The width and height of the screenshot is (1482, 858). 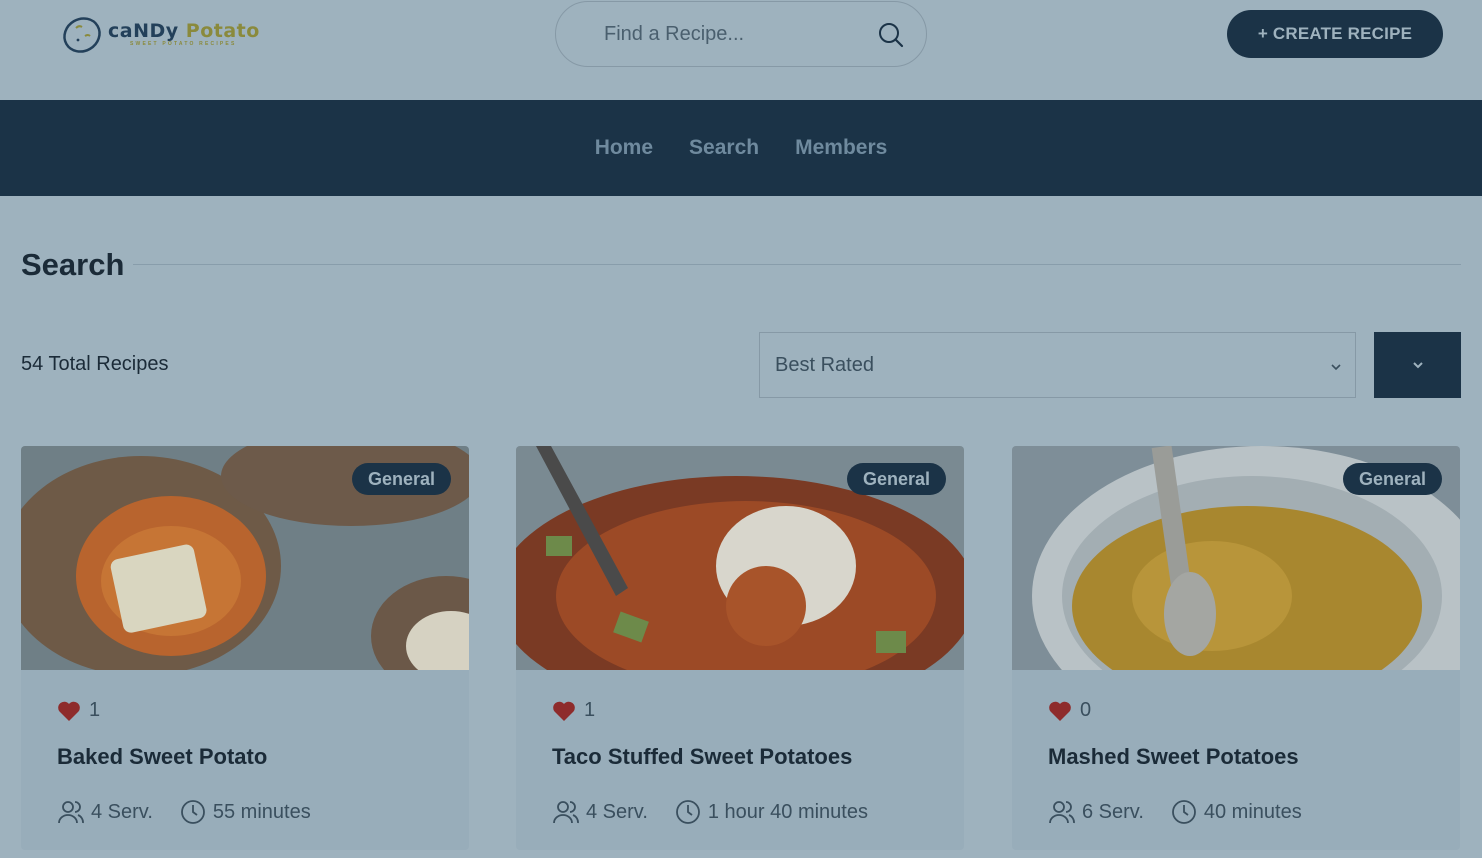 What do you see at coordinates (1173, 757) in the screenshot?
I see `recipe-title: Mashed Sweet Potatoes` at bounding box center [1173, 757].